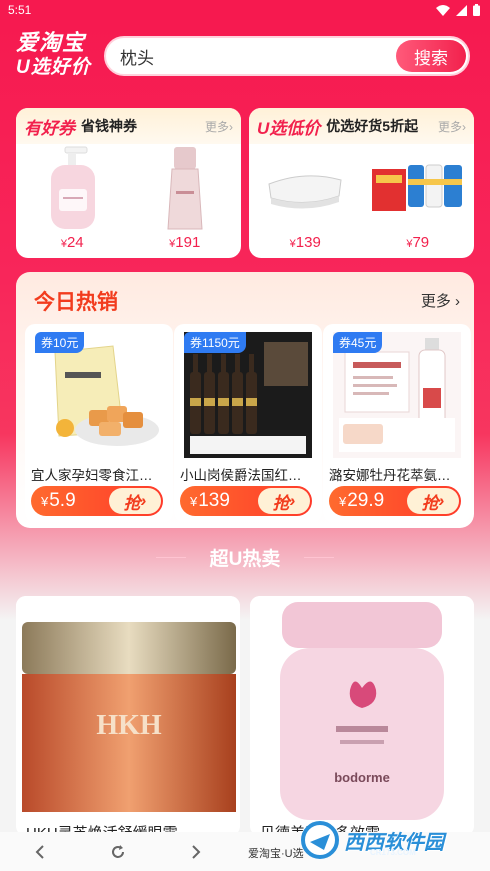 This screenshot has width=490, height=871. Describe the element at coordinates (289, 128) in the screenshot. I see `promo-tag: U选低价` at that location.